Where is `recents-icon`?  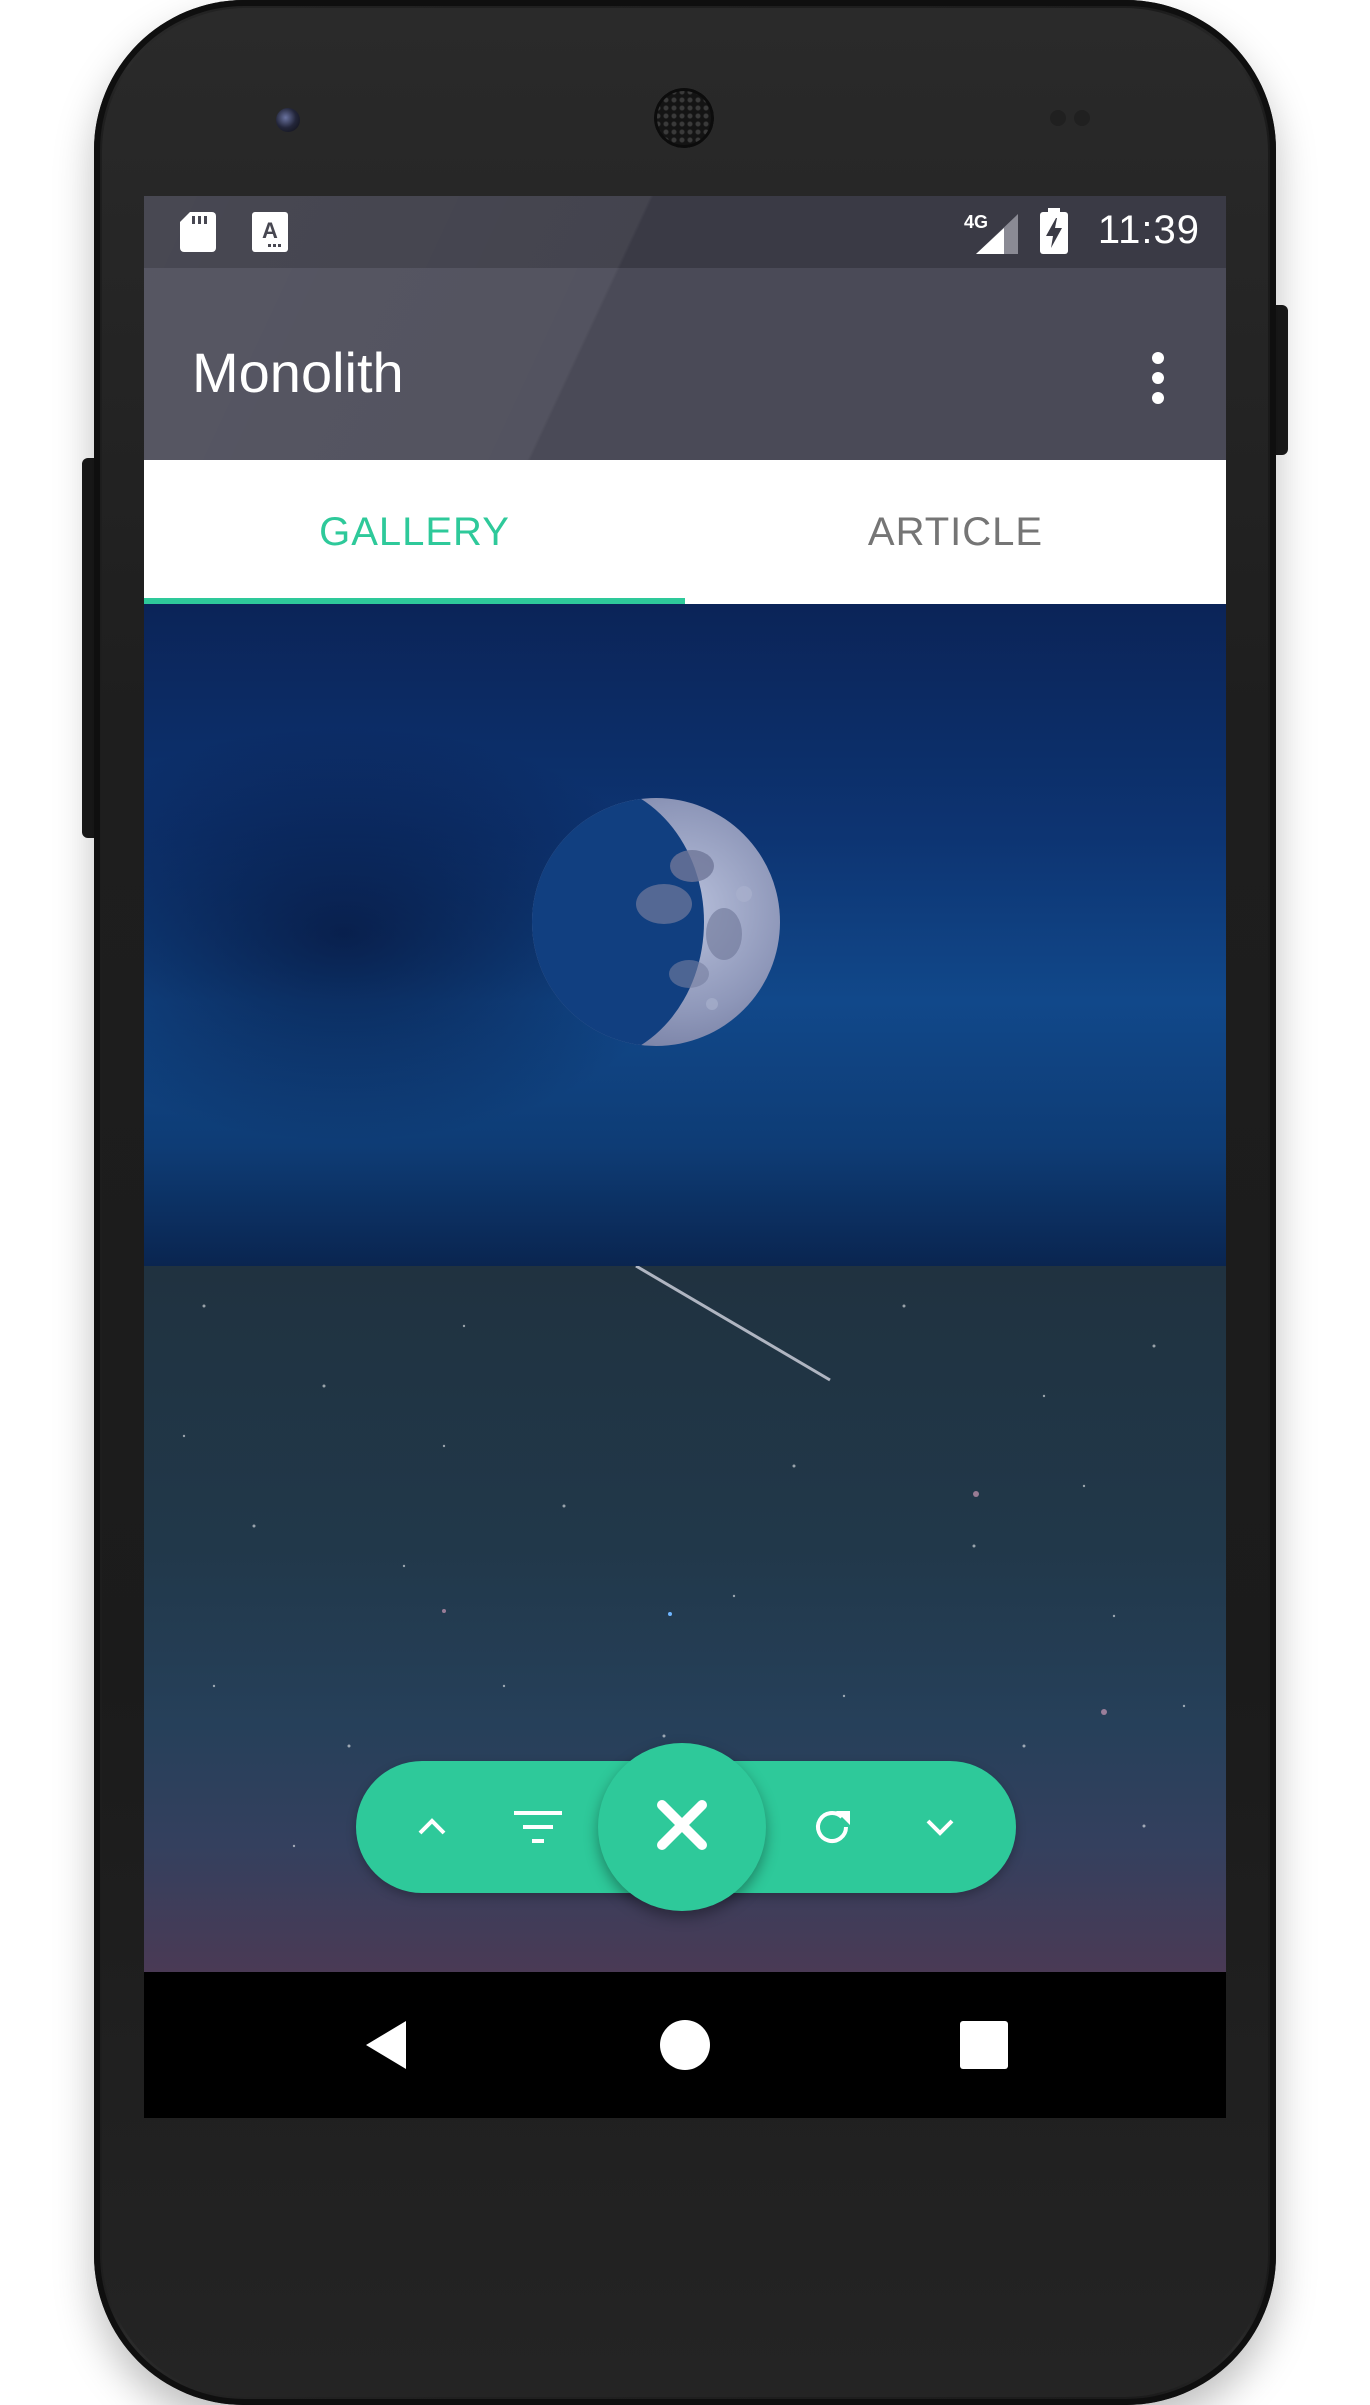
recents-icon is located at coordinates (984, 2045).